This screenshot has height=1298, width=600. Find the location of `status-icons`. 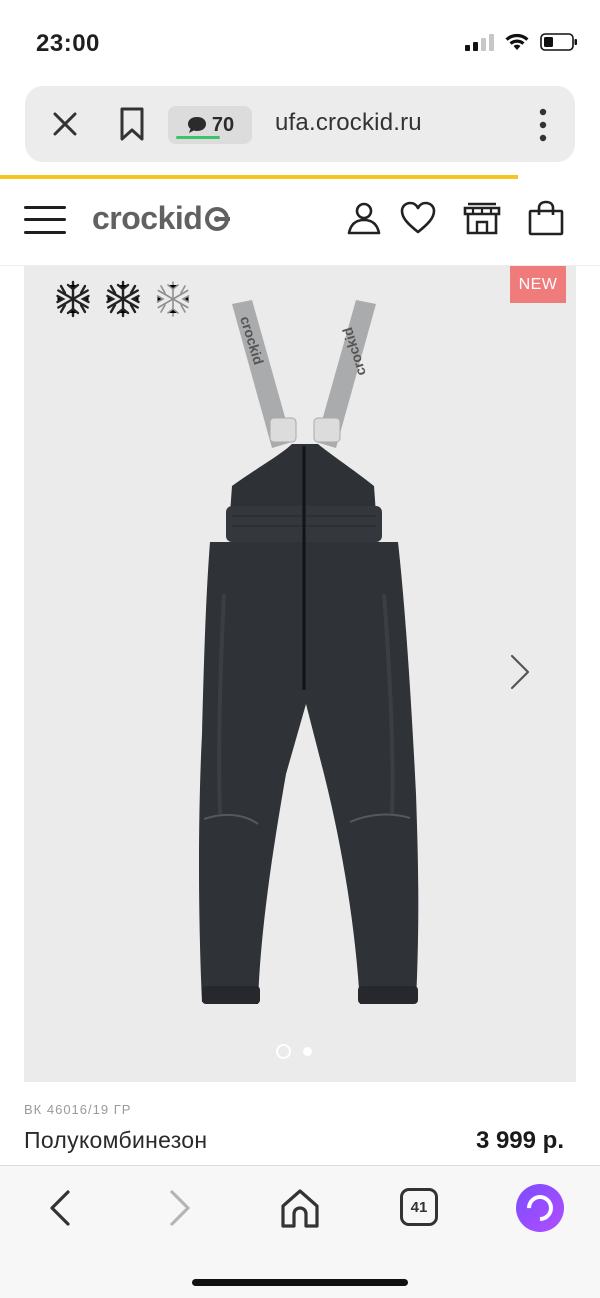

status-icons is located at coordinates (521, 42).